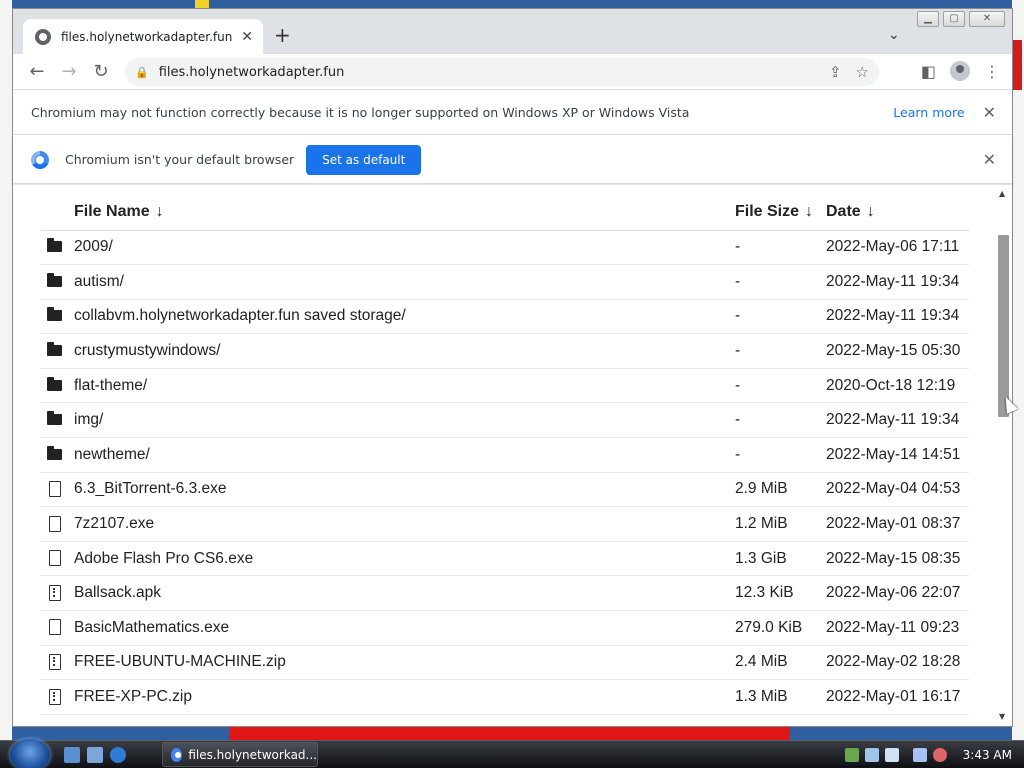 Image resolution: width=1024 pixels, height=768 pixels. What do you see at coordinates (512, 753) in the screenshot?
I see `taskbar: files.holynetworkad... 3:43 AM` at bounding box center [512, 753].